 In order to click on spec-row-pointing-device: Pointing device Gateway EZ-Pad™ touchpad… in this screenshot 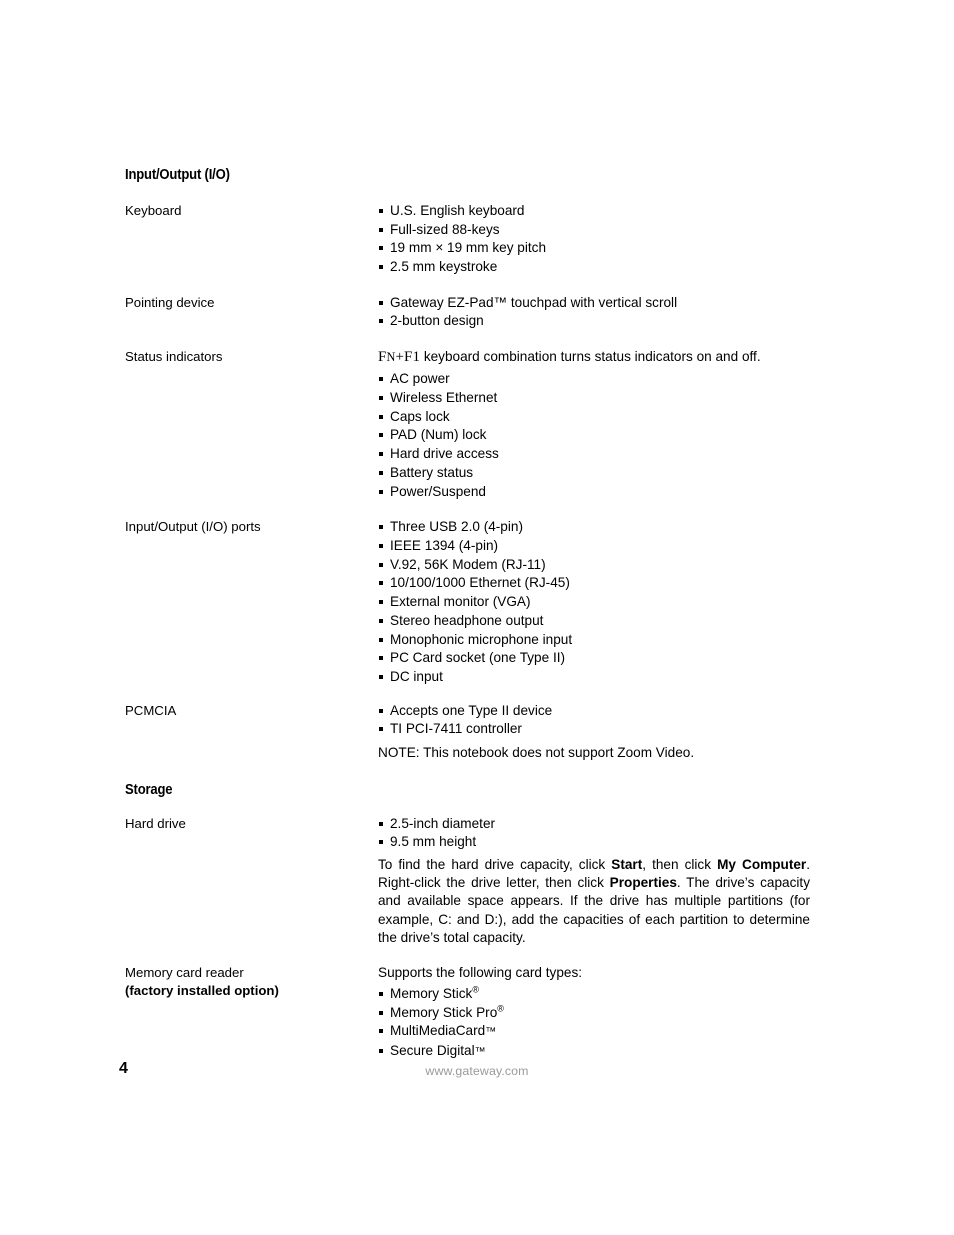, I will do `click(475, 312)`.